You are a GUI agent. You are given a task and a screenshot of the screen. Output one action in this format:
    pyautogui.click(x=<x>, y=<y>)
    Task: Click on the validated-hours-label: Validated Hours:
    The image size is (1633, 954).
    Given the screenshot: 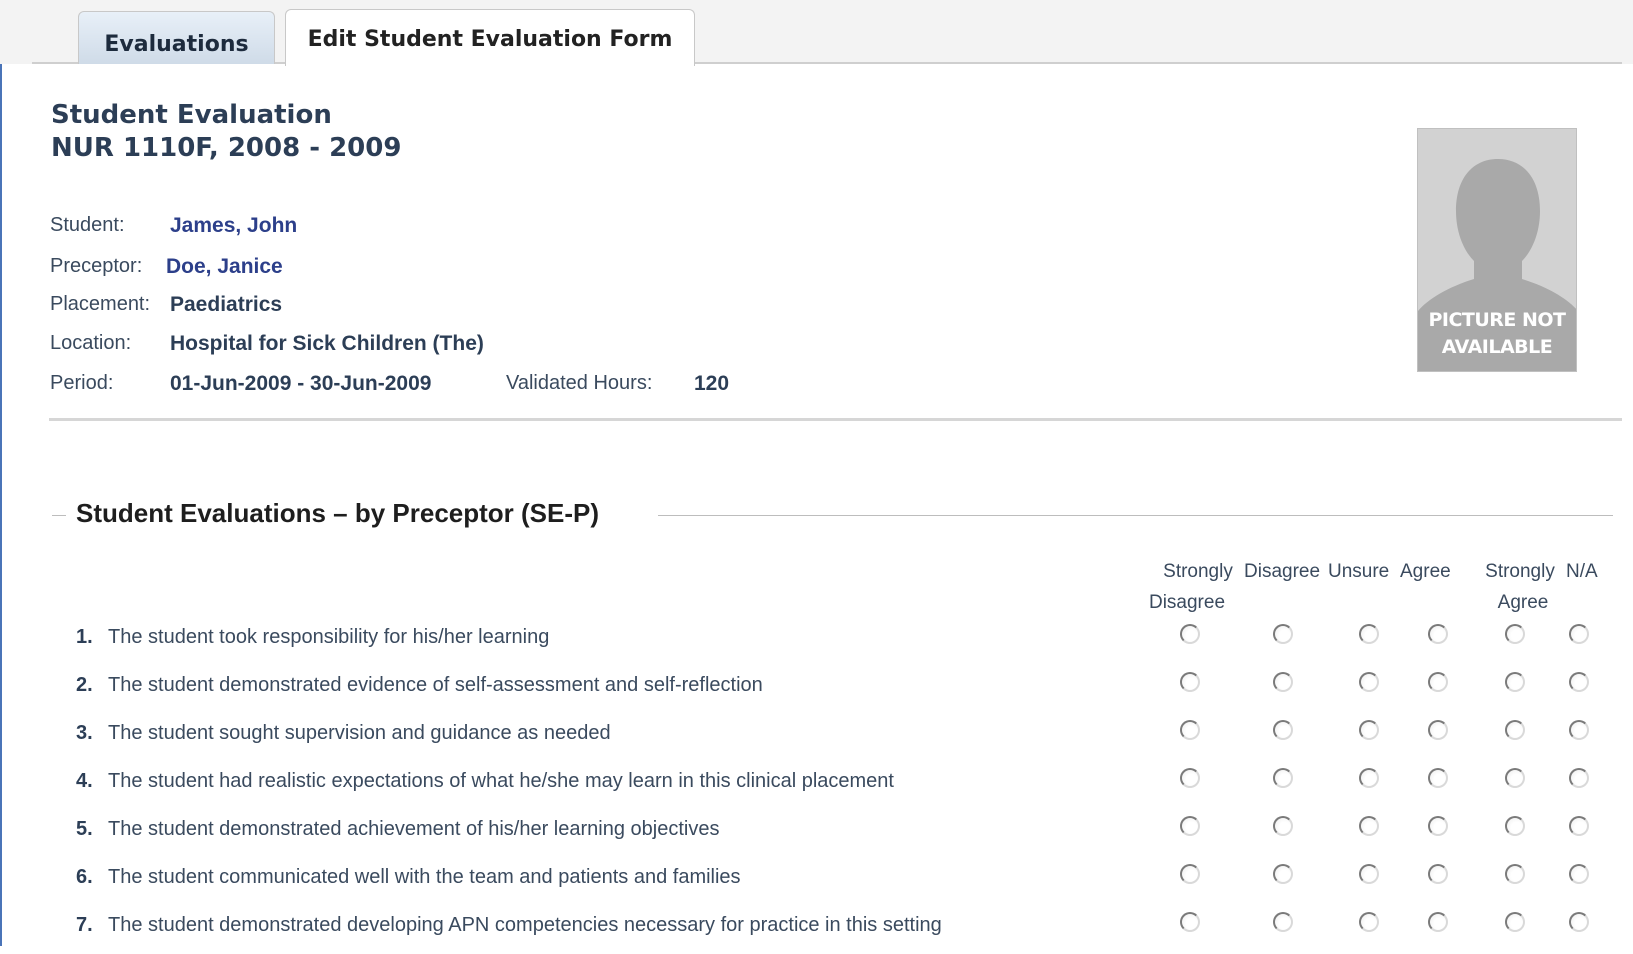 What is the action you would take?
    pyautogui.click(x=579, y=383)
    